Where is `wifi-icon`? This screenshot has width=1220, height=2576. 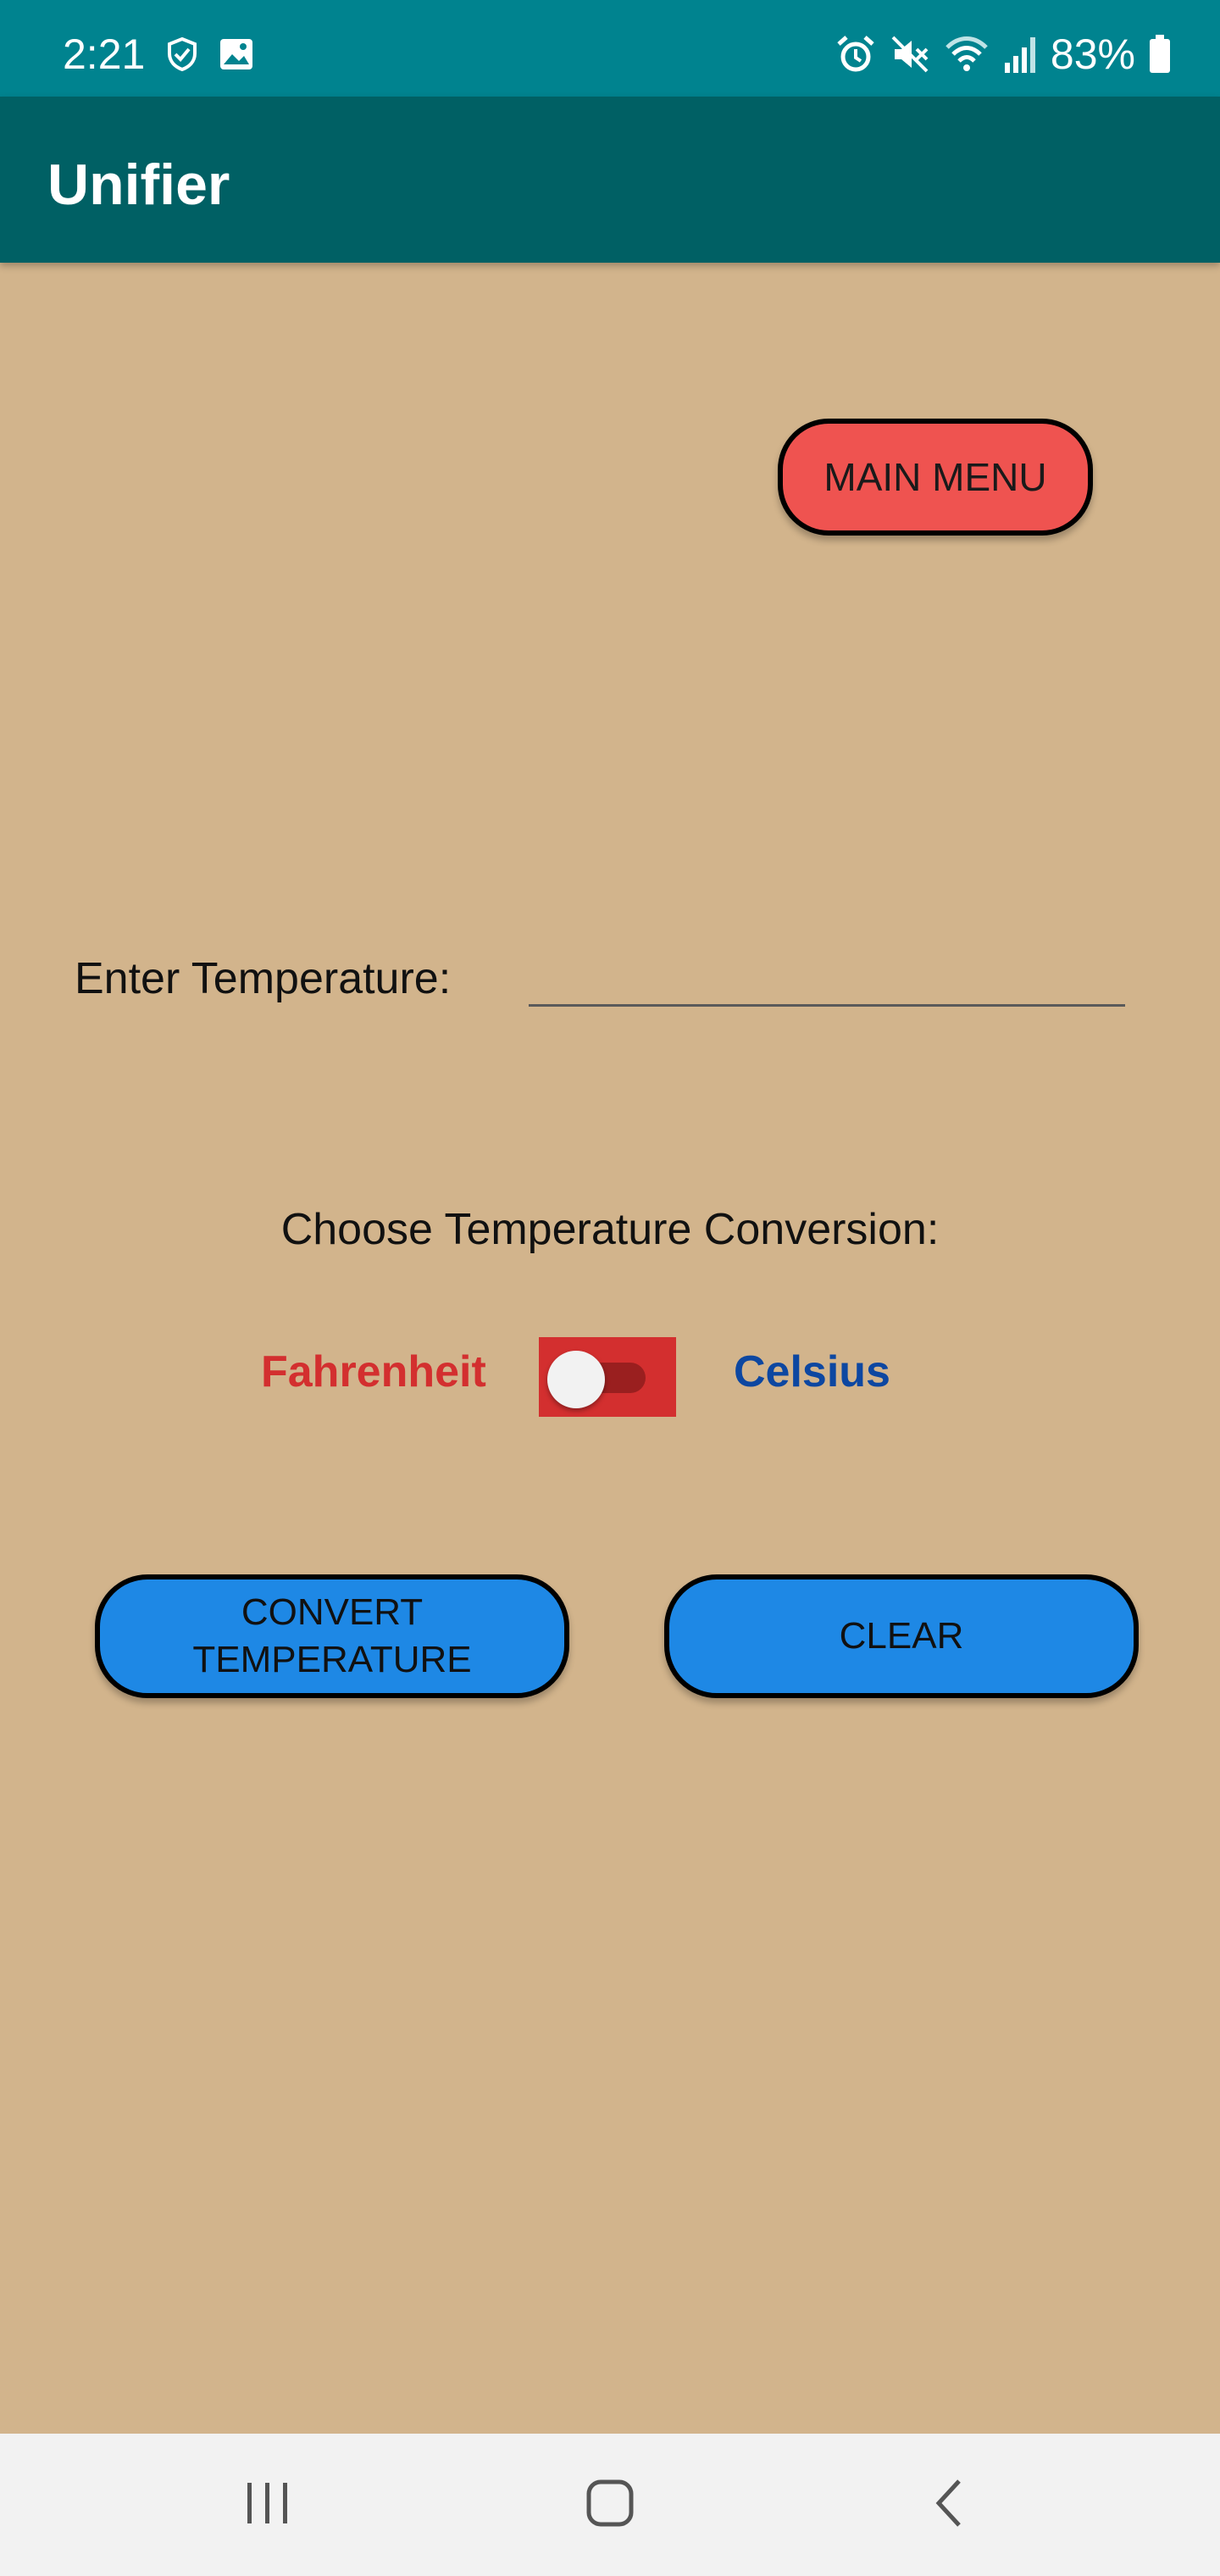
wifi-icon is located at coordinates (967, 54).